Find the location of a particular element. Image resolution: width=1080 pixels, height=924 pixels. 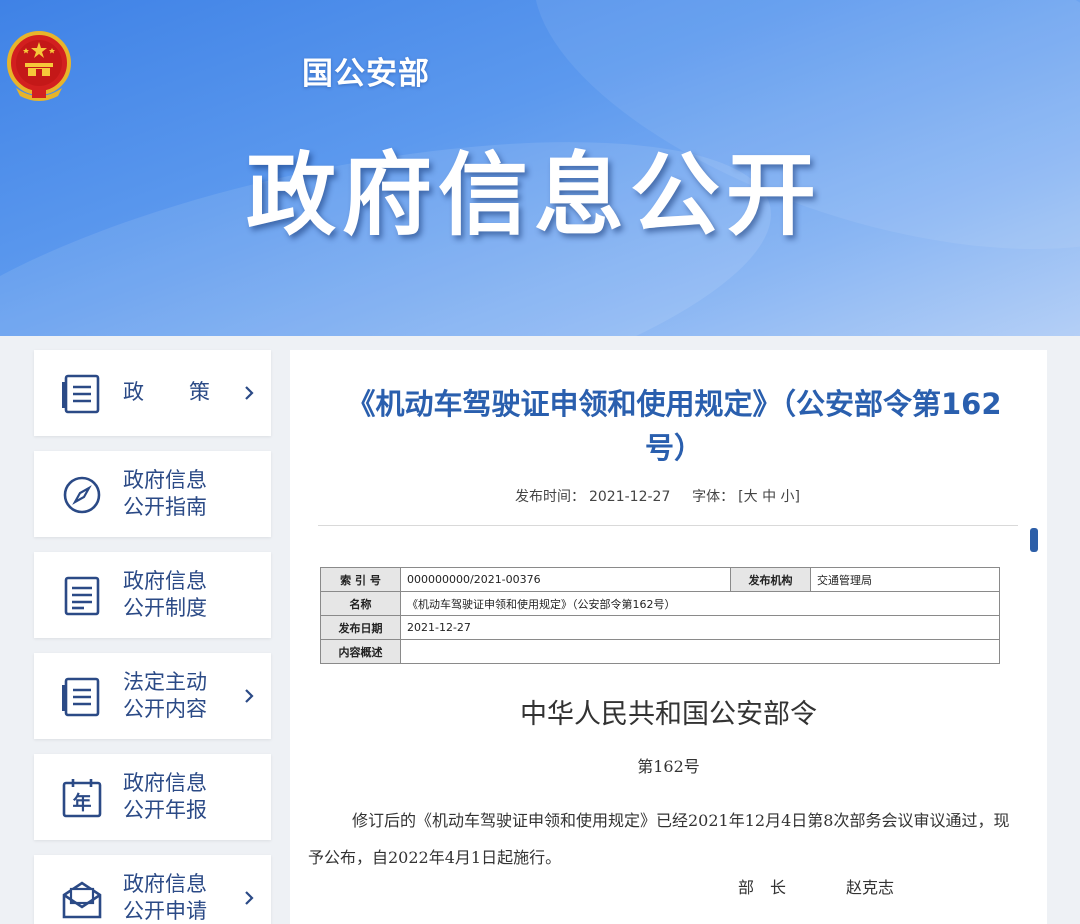

sidebar-item-label: 政府信息 公开指南 is located at coordinates (165, 493).